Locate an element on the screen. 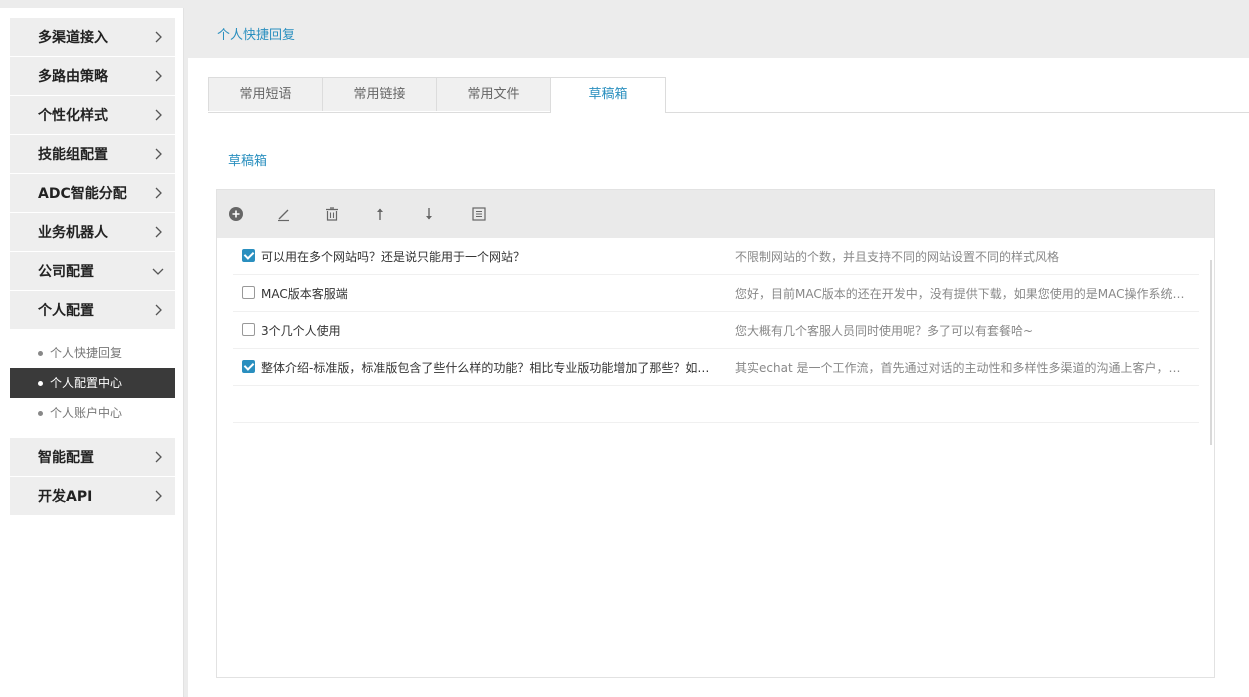  list-item-empty is located at coordinates (716, 404).